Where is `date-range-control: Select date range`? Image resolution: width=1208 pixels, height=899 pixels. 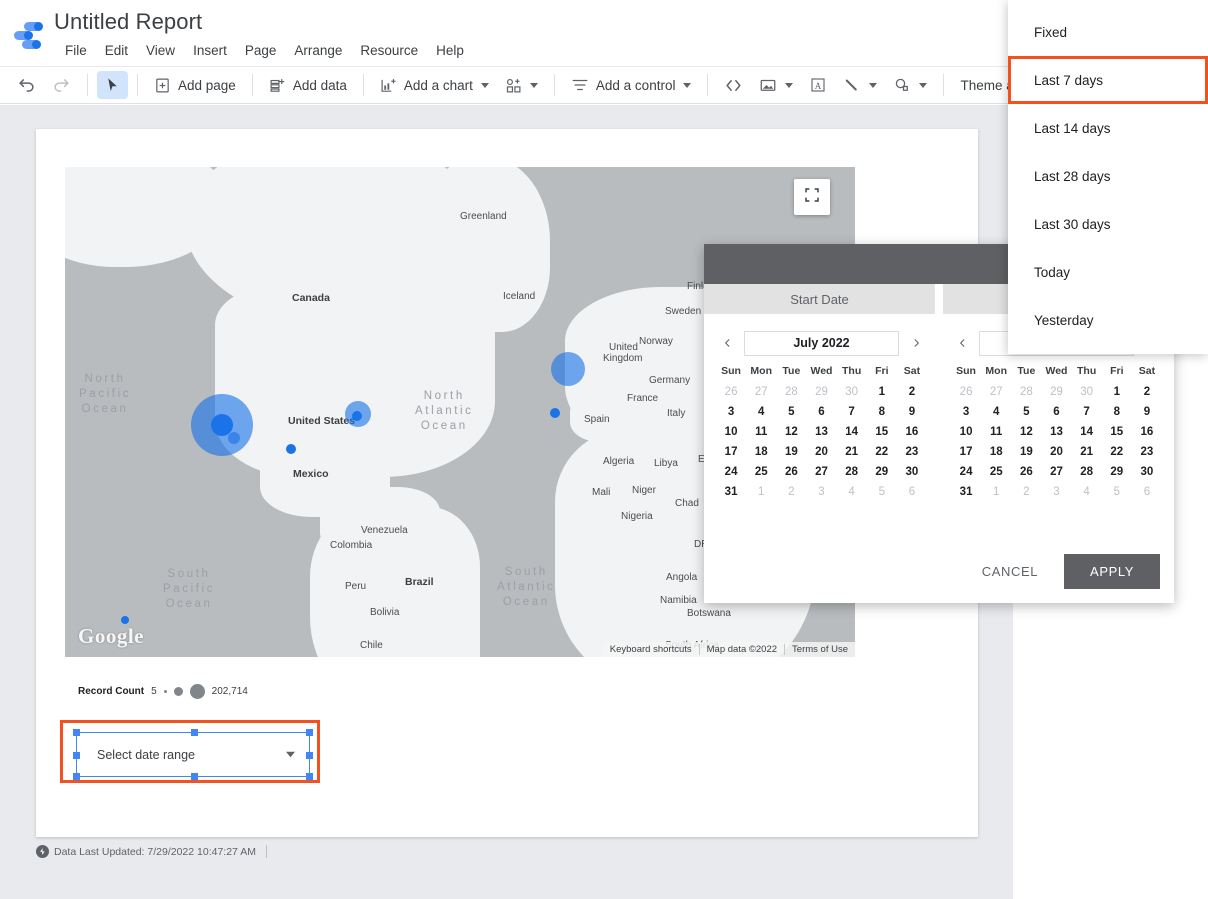
date-range-control: Select date range is located at coordinates (193, 754).